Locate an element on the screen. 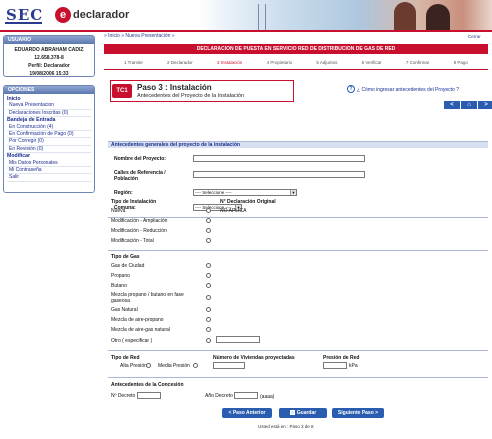 This screenshot has width=492, height=439. save-disk-icon is located at coordinates (292, 413).